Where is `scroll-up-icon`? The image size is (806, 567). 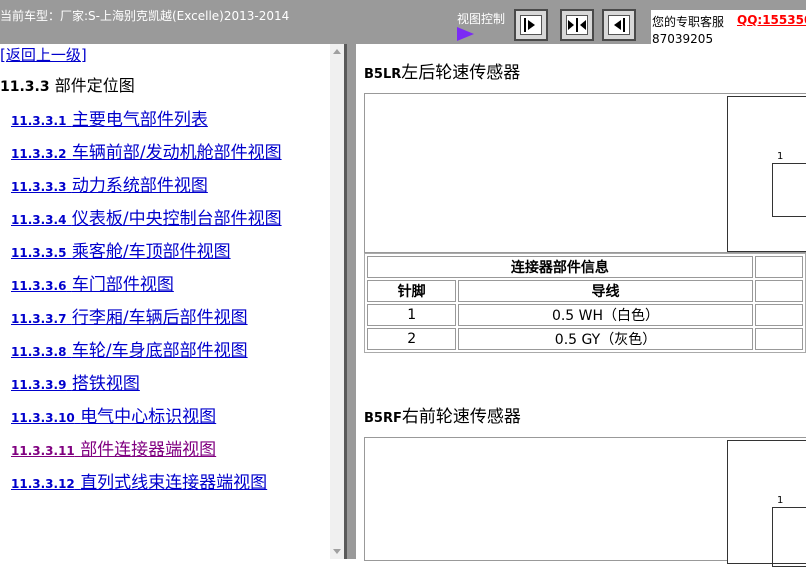
scroll-up-icon is located at coordinates (337, 51).